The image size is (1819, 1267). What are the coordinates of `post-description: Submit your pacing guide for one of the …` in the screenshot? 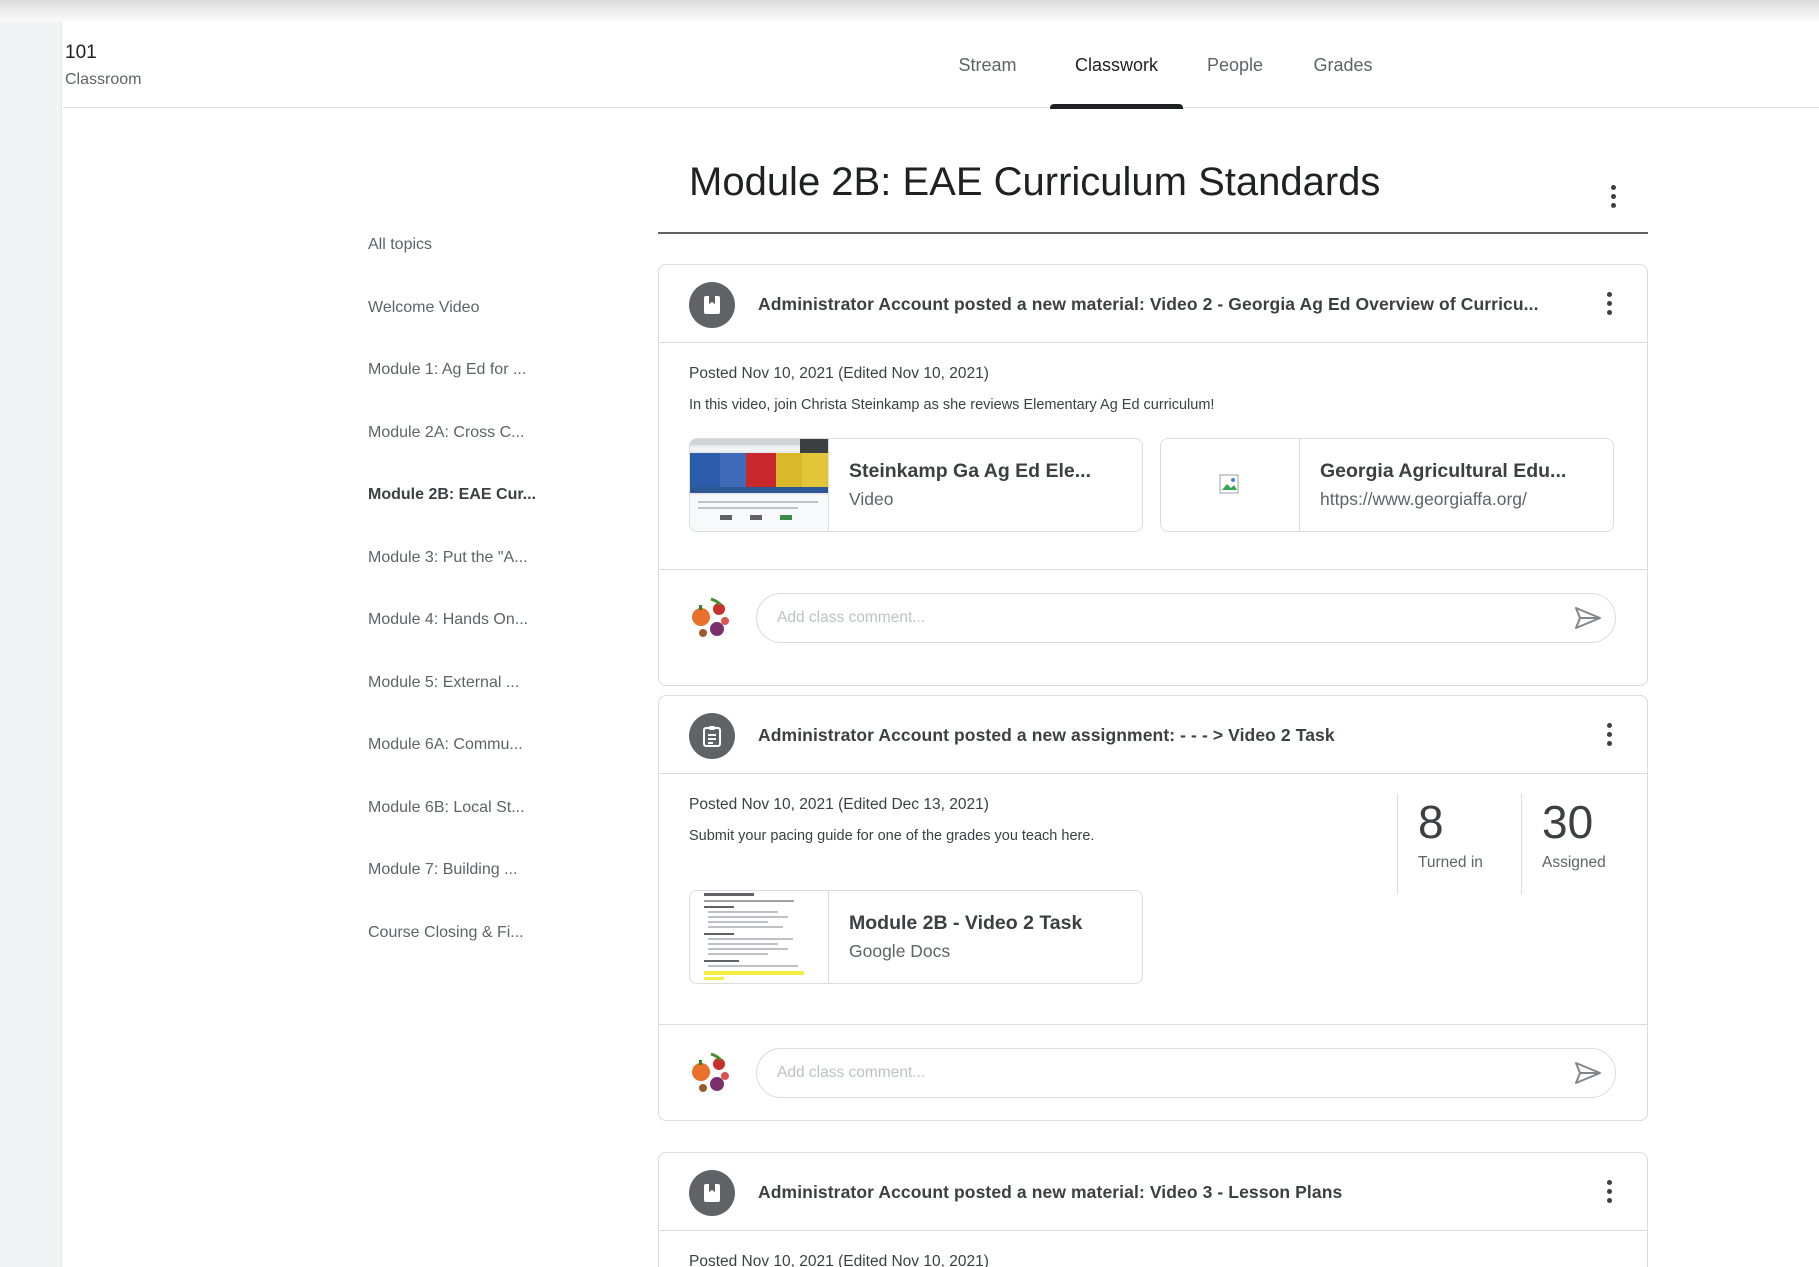 It's located at (892, 836).